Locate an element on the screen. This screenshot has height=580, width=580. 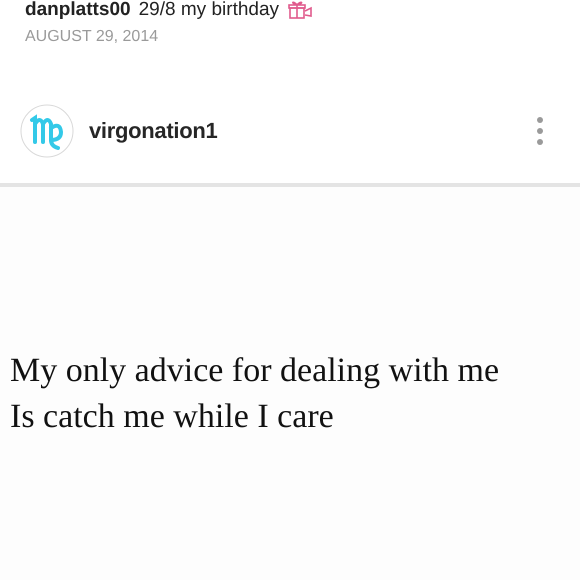
gift-icon is located at coordinates (300, 10).